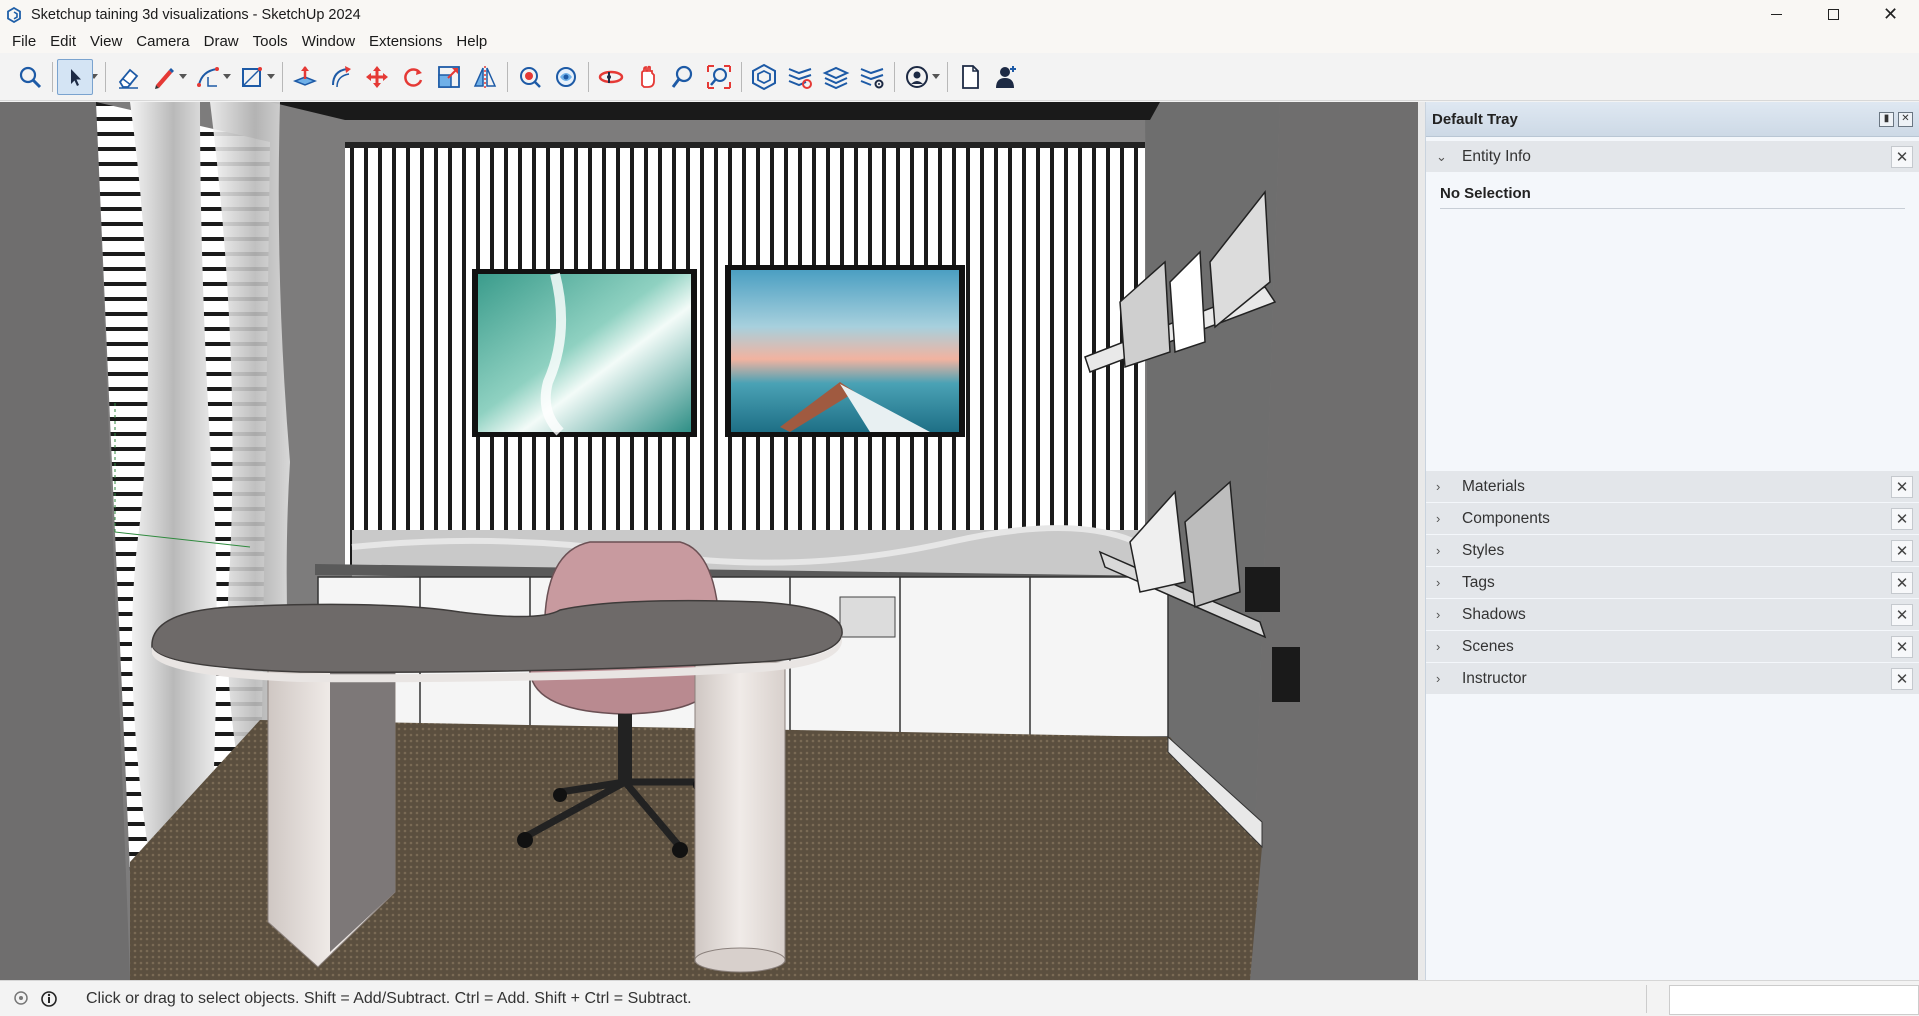 This screenshot has width=1919, height=1016. I want to click on panel-tags: › Tags ✕, so click(1672, 583).